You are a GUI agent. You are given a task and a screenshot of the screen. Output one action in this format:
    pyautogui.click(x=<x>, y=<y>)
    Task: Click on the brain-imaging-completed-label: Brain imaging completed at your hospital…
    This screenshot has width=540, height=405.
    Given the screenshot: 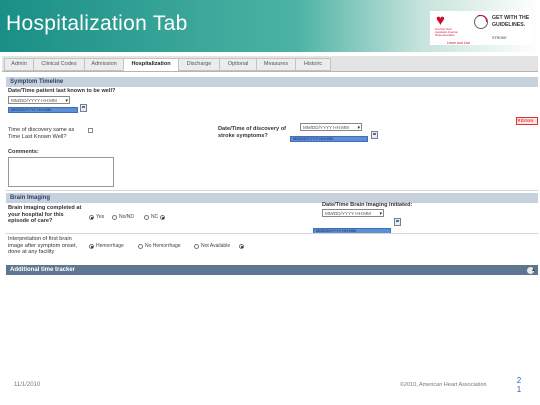 What is the action you would take?
    pyautogui.click(x=45, y=214)
    